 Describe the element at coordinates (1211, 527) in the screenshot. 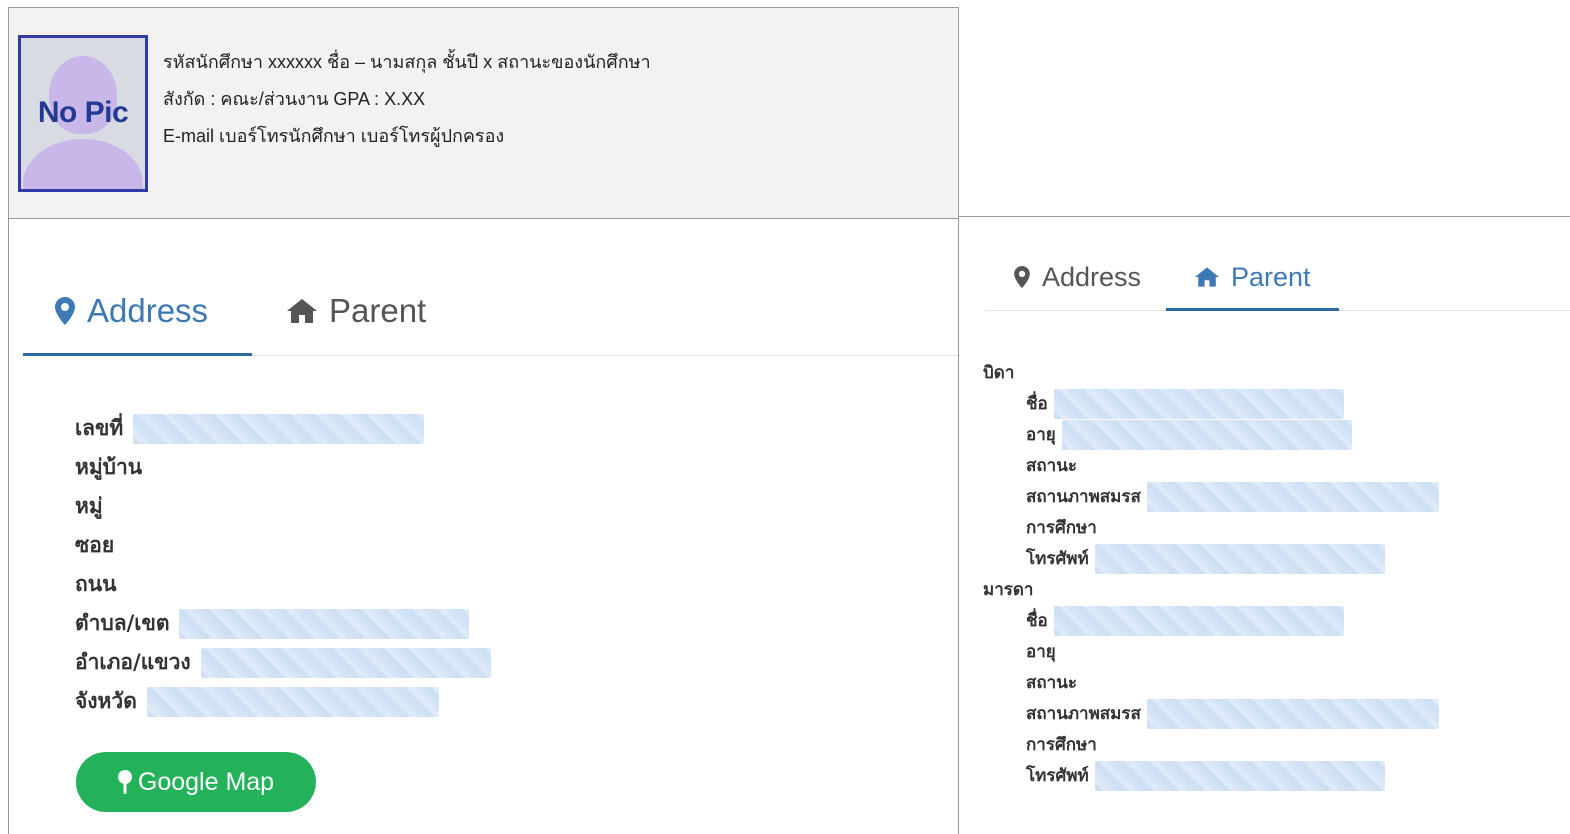

I see `father-field-education: การศึกษา` at that location.